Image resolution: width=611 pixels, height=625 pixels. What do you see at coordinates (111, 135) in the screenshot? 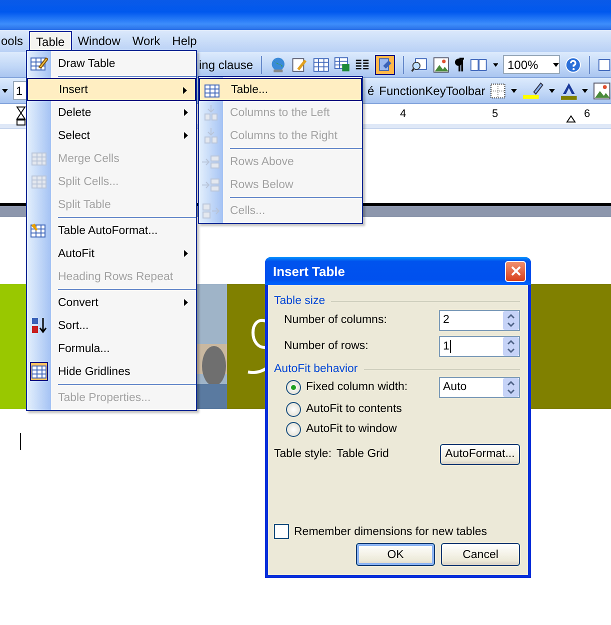
I see `menu-item: Select` at bounding box center [111, 135].